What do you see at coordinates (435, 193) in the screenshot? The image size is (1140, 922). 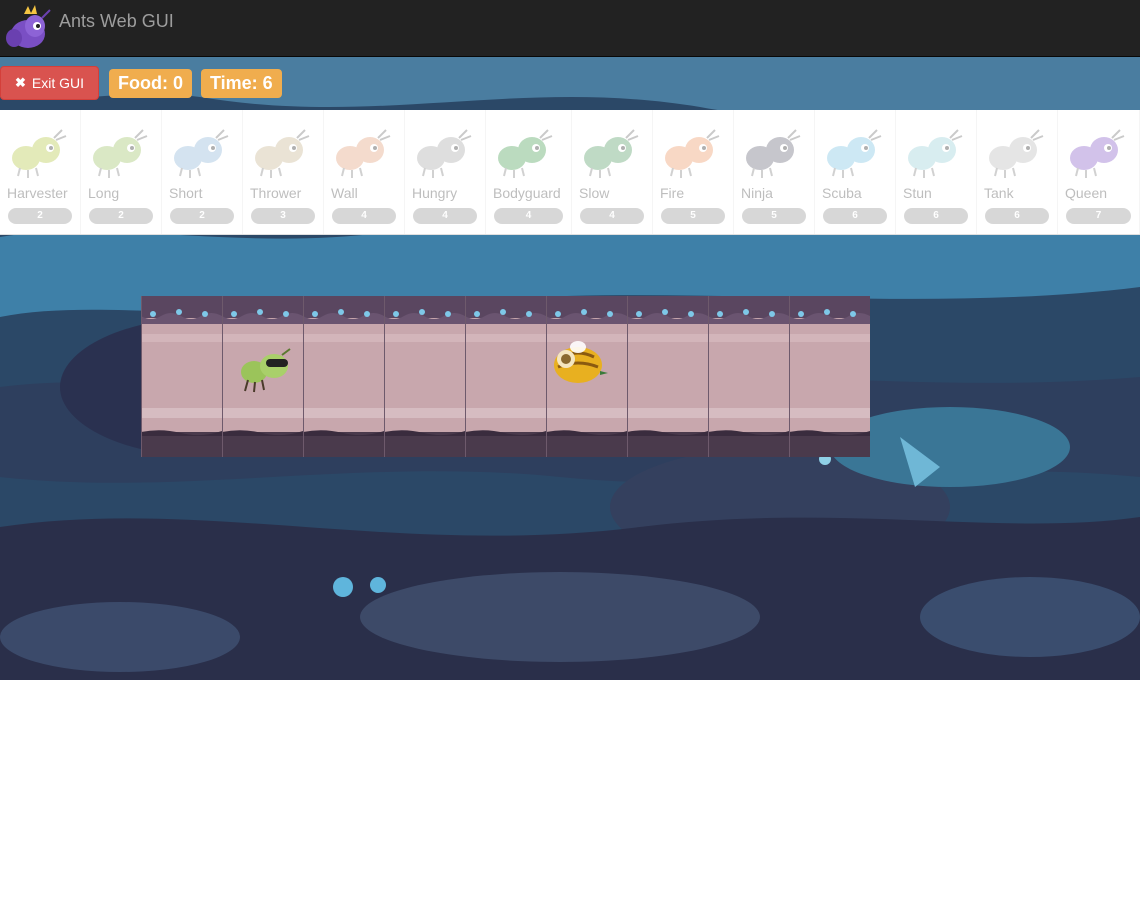 I see `ant-name-label: Hungry` at bounding box center [435, 193].